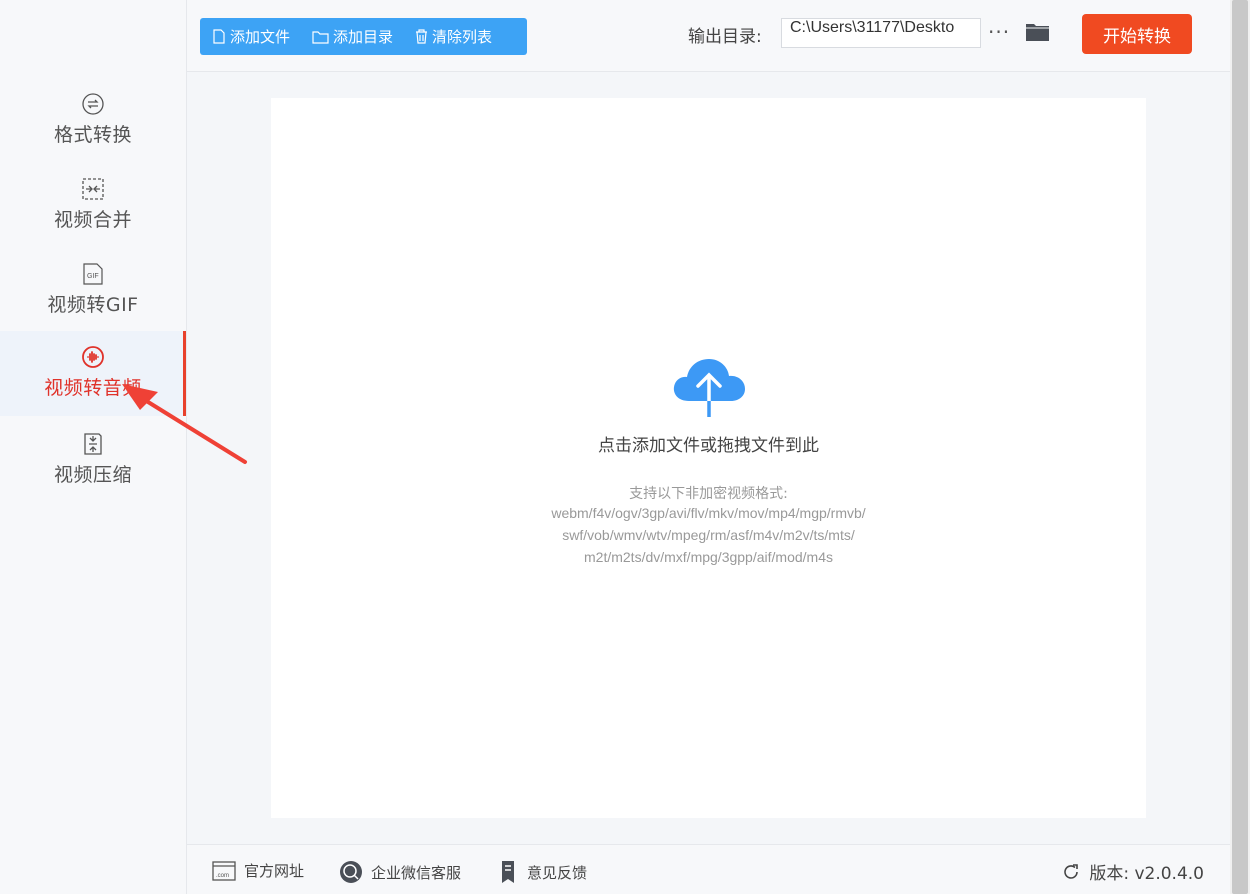  Describe the element at coordinates (93, 444) in the screenshot. I see `compress-icon` at that location.